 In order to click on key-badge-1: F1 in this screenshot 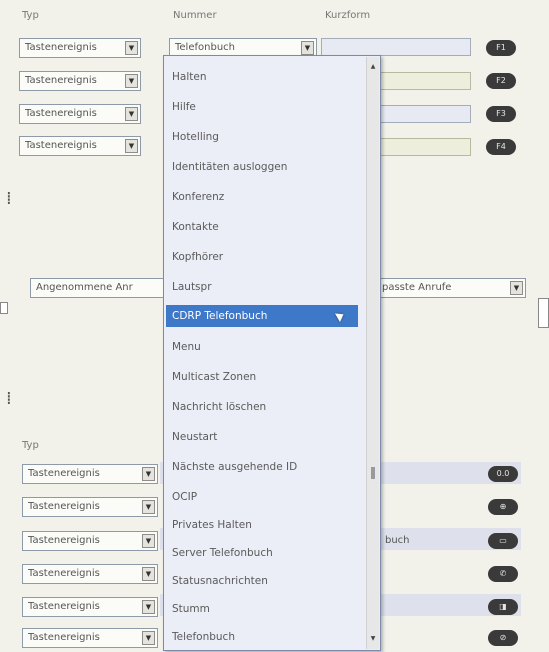, I will do `click(501, 48)`.